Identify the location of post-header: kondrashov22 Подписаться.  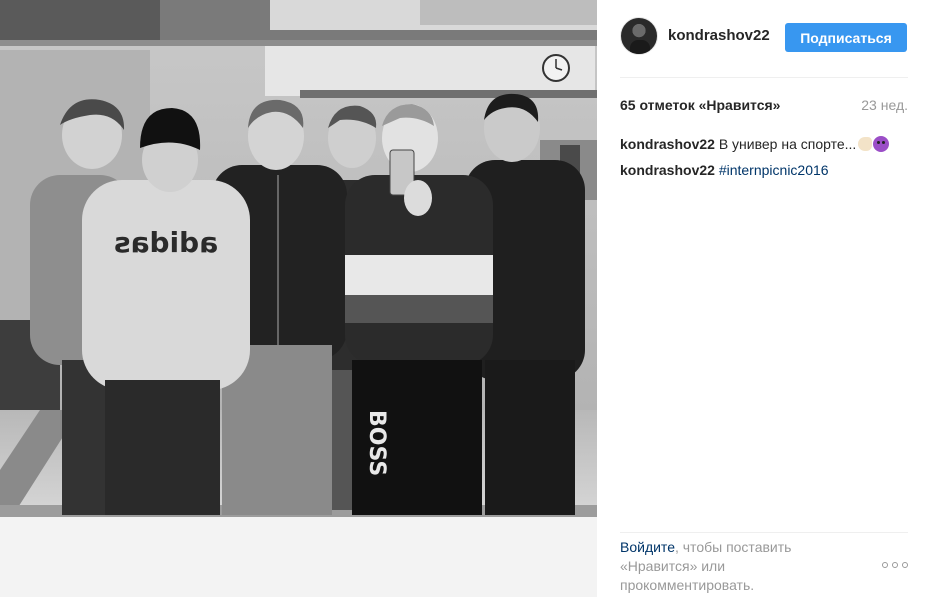
(764, 38).